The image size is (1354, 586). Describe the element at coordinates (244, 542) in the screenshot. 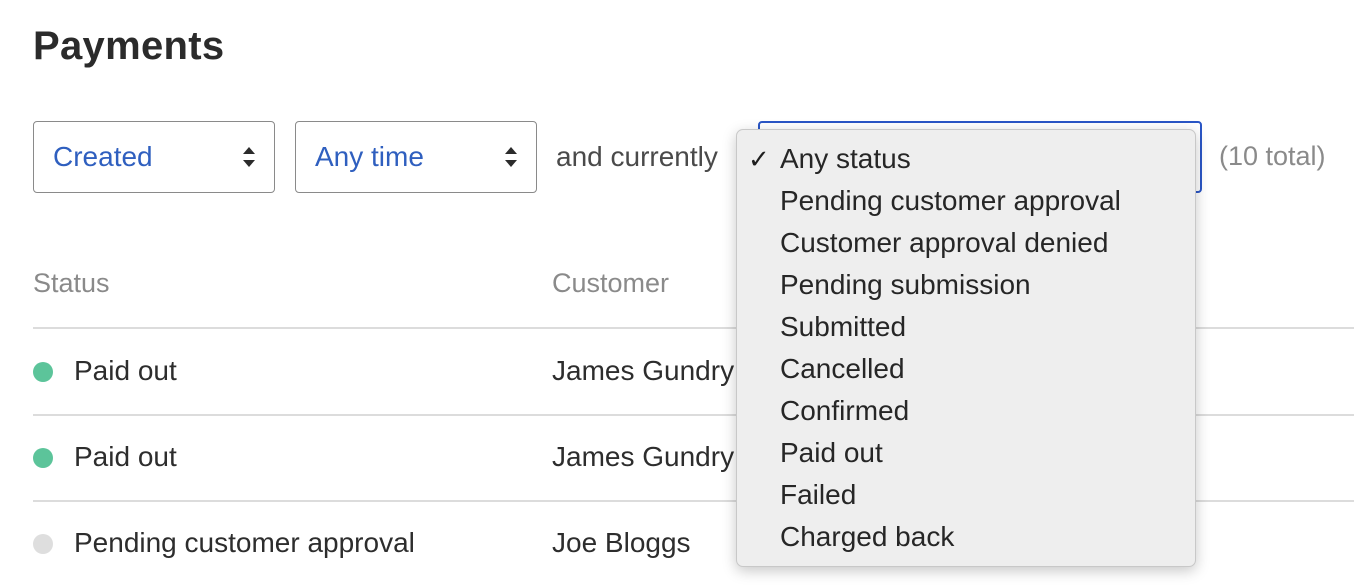

I see `row-status: Pending customer approval` at that location.